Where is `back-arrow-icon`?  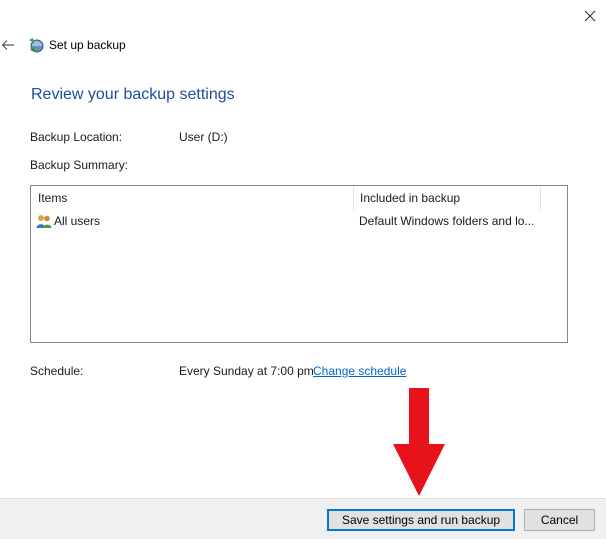 back-arrow-icon is located at coordinates (7, 45).